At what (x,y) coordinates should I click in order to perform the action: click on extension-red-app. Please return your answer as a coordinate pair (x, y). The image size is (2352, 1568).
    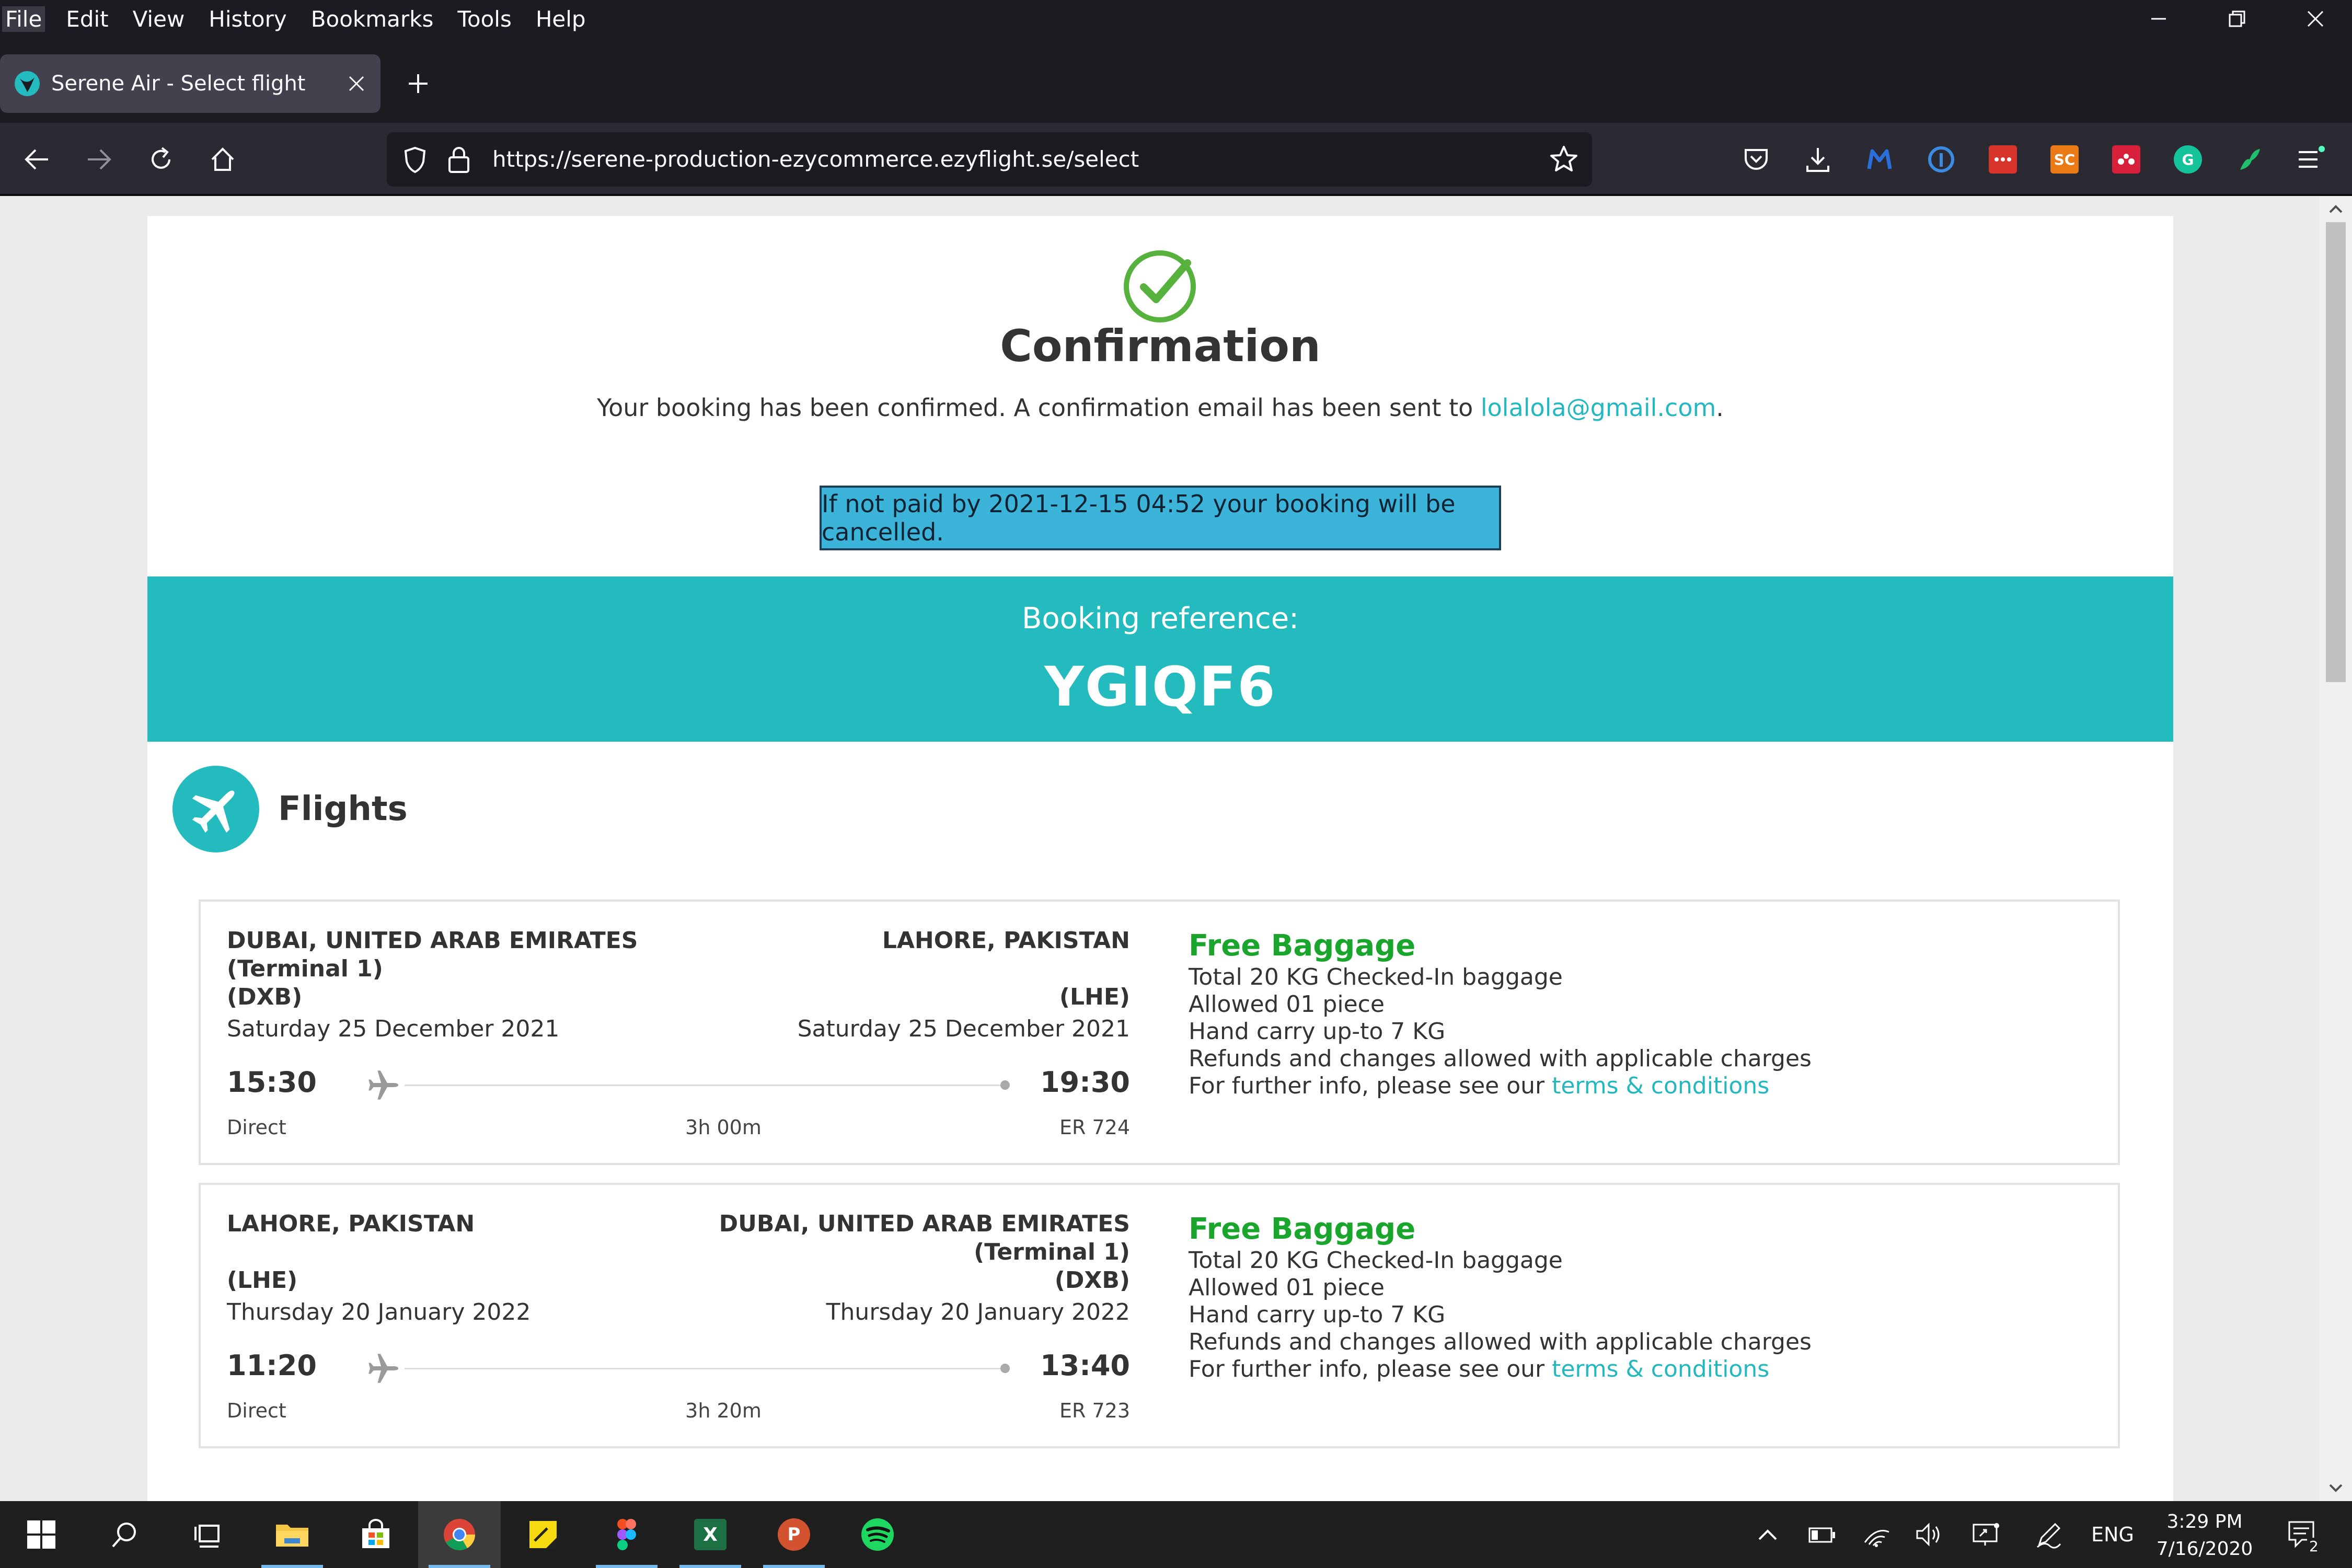
    Looking at the image, I should click on (2003, 159).